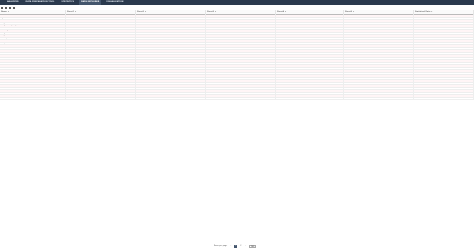  I want to click on column-header-0: Name▾, so click(33, 12).